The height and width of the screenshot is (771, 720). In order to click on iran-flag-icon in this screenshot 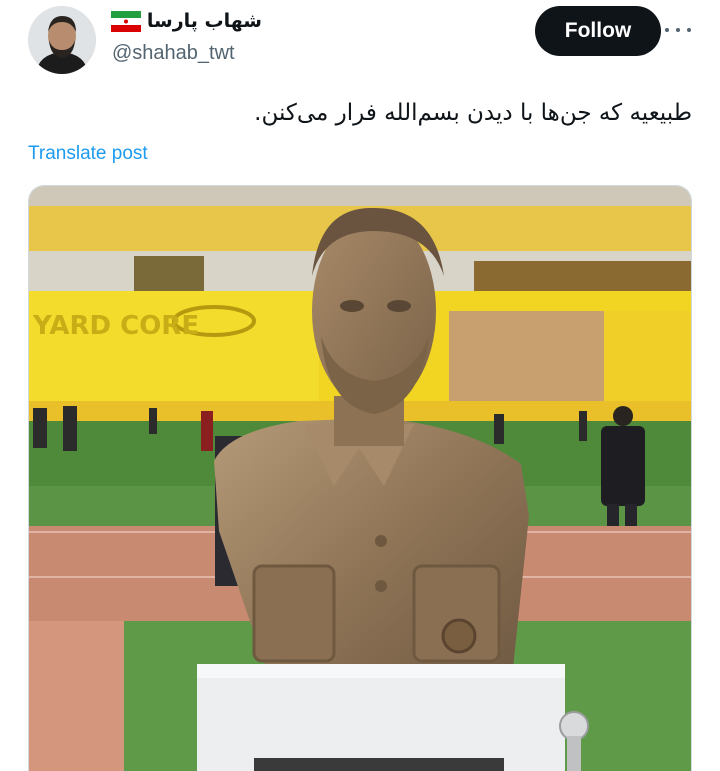, I will do `click(125, 21)`.